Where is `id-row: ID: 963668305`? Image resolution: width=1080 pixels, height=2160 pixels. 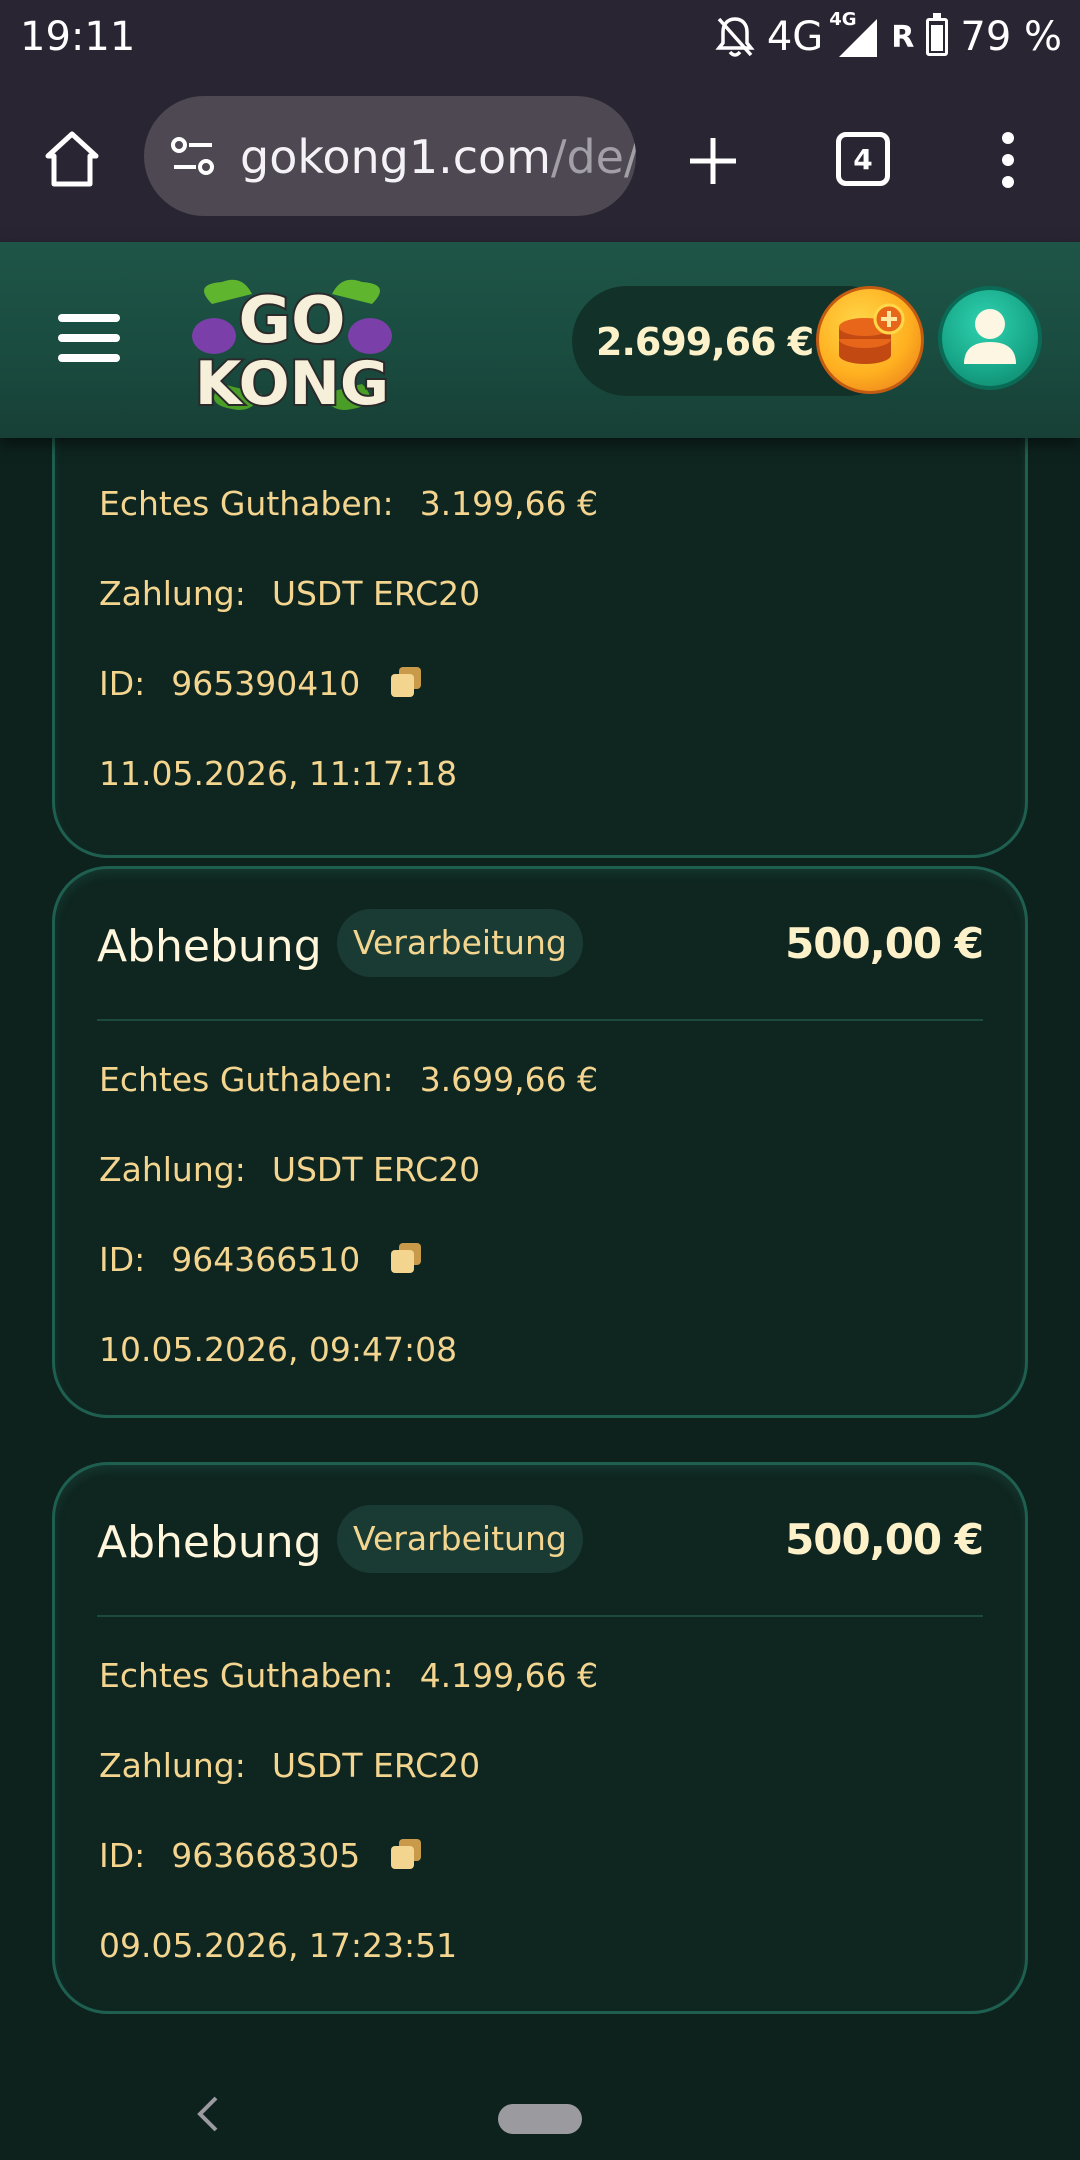 id-row: ID: 963668305 is located at coordinates (261, 1855).